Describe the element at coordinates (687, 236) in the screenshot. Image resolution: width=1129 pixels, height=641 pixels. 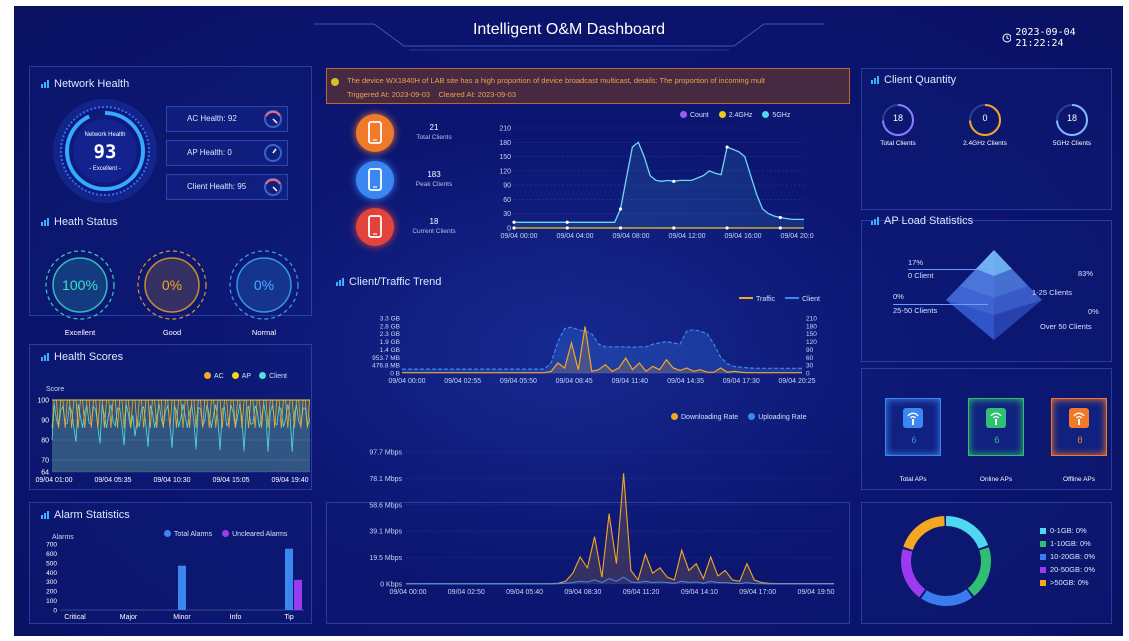
I see `x-tick-label: 09/04 12:00` at that location.